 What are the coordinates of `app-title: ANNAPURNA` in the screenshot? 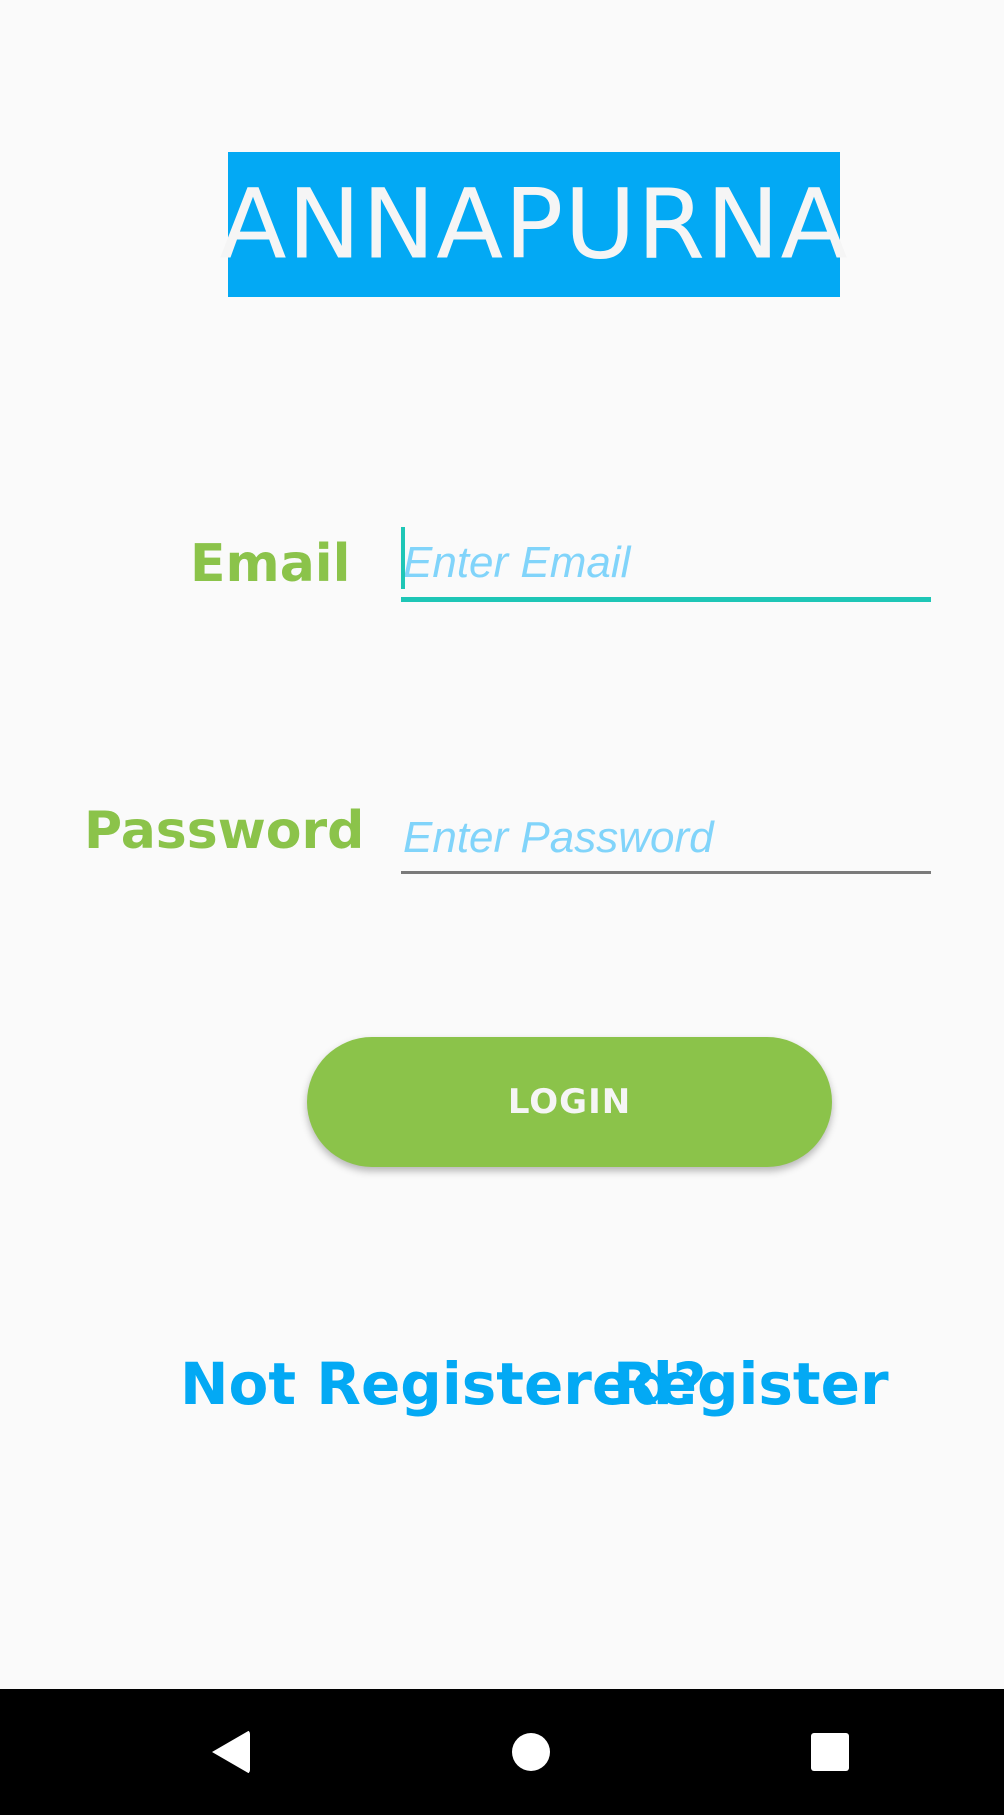 It's located at (534, 224).